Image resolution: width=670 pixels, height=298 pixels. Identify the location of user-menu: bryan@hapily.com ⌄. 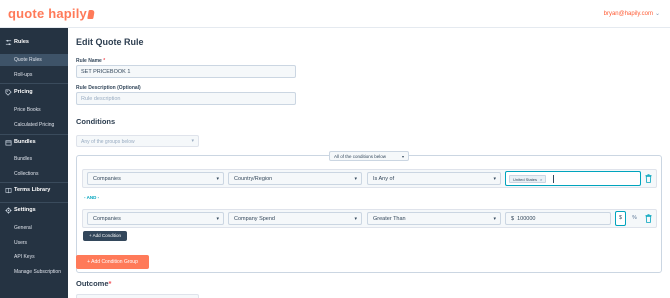
(632, 13).